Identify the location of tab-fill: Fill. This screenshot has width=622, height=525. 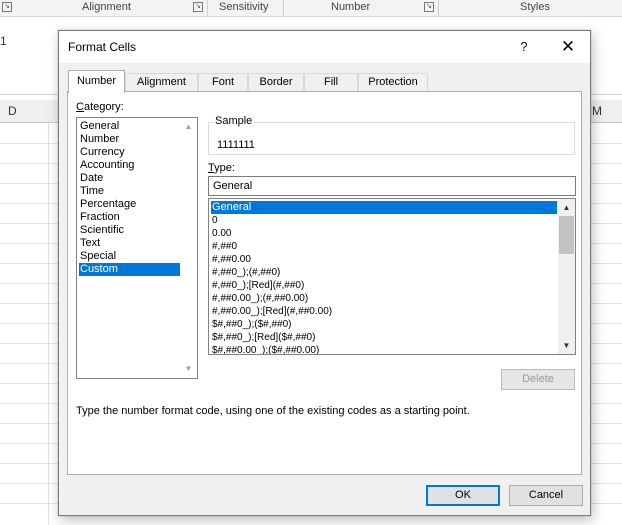
(331, 82).